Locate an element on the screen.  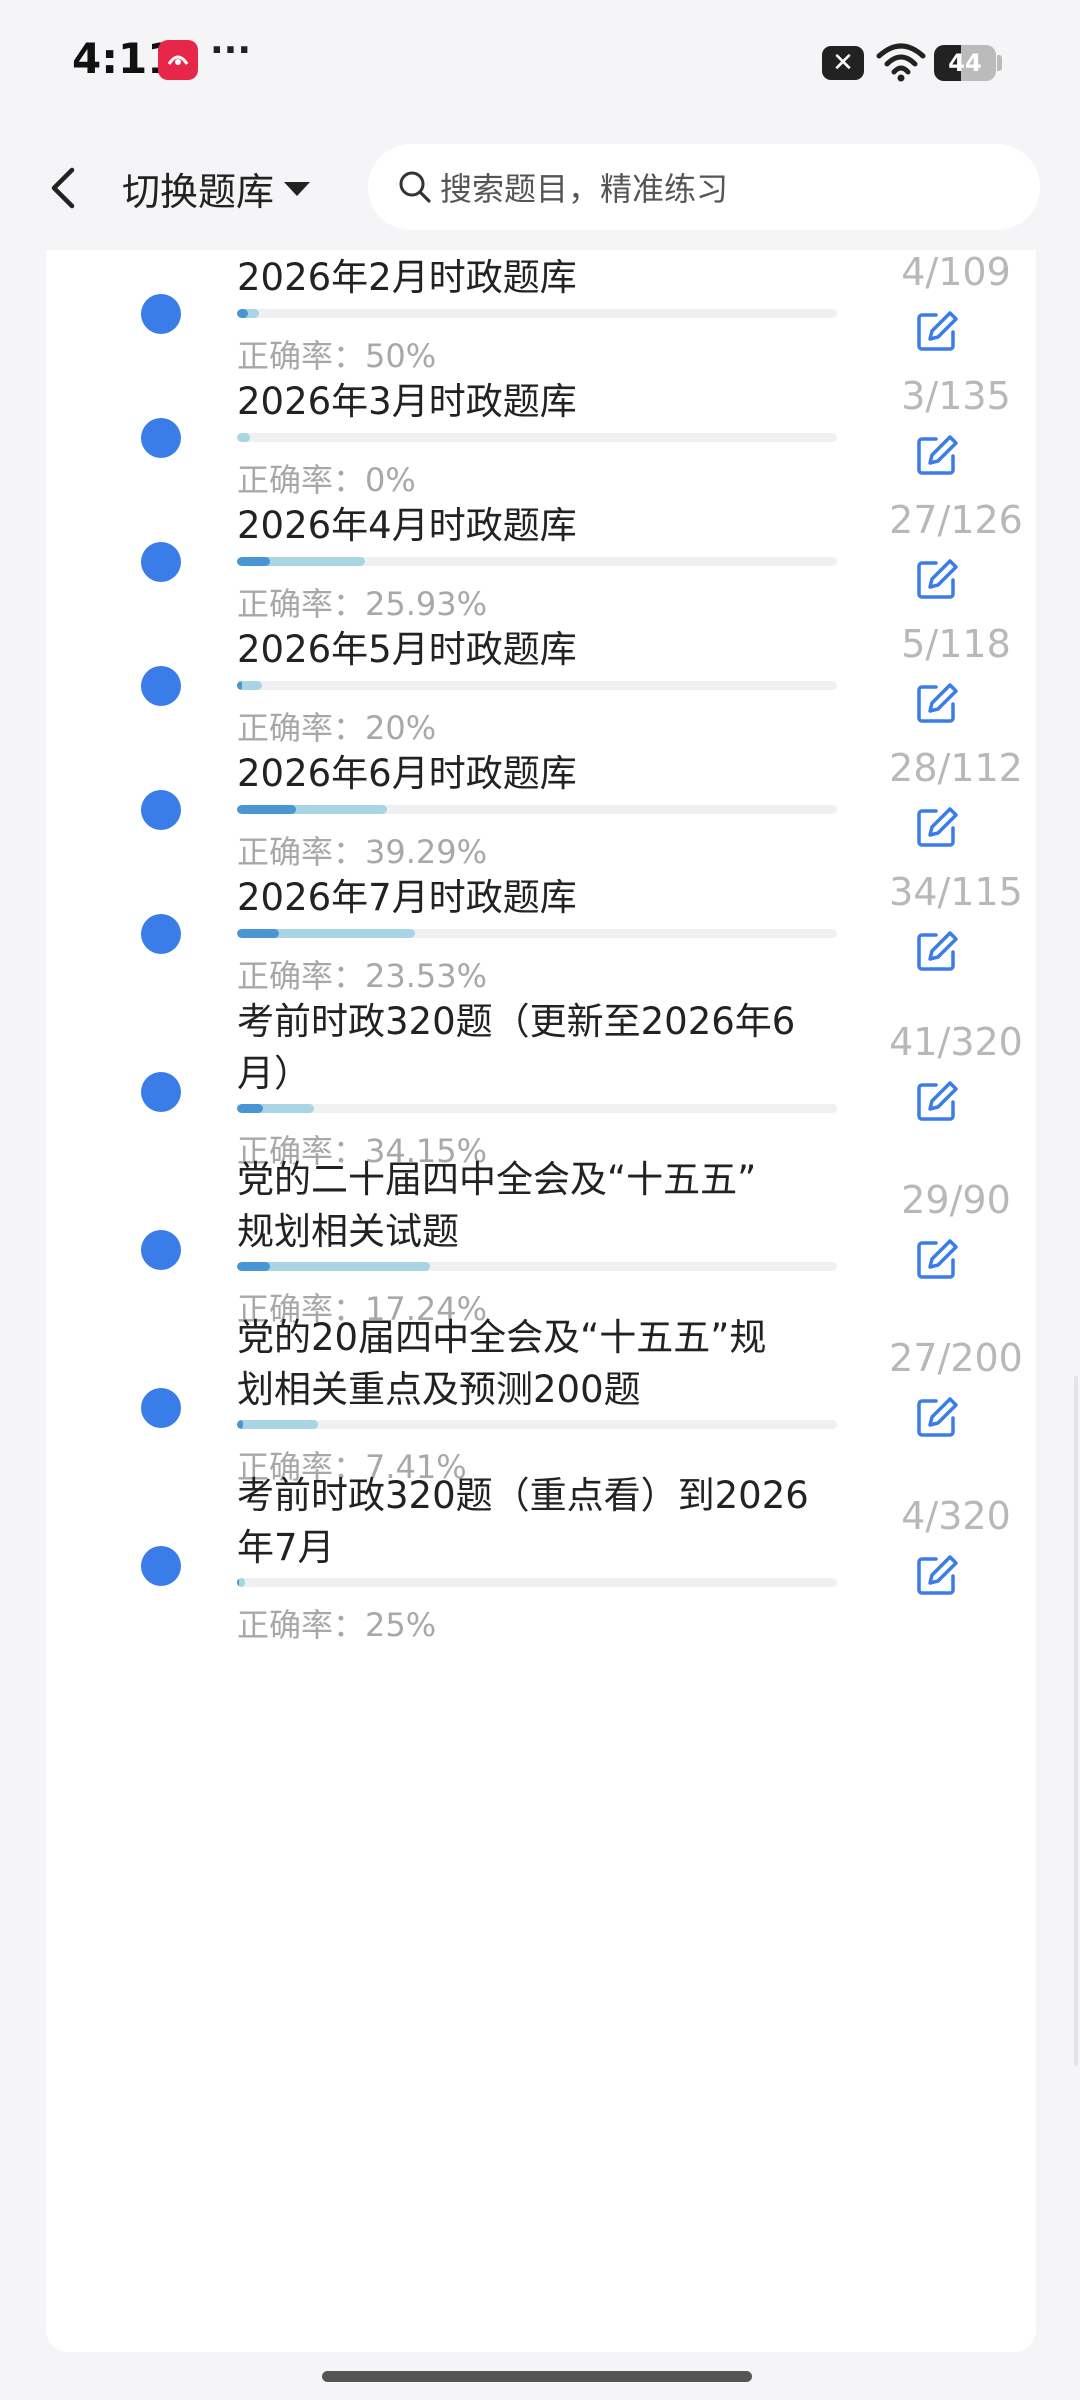
list-item: 2026年7月时政题库 正确率：23.53% 34/115 is located at coordinates (541, 923).